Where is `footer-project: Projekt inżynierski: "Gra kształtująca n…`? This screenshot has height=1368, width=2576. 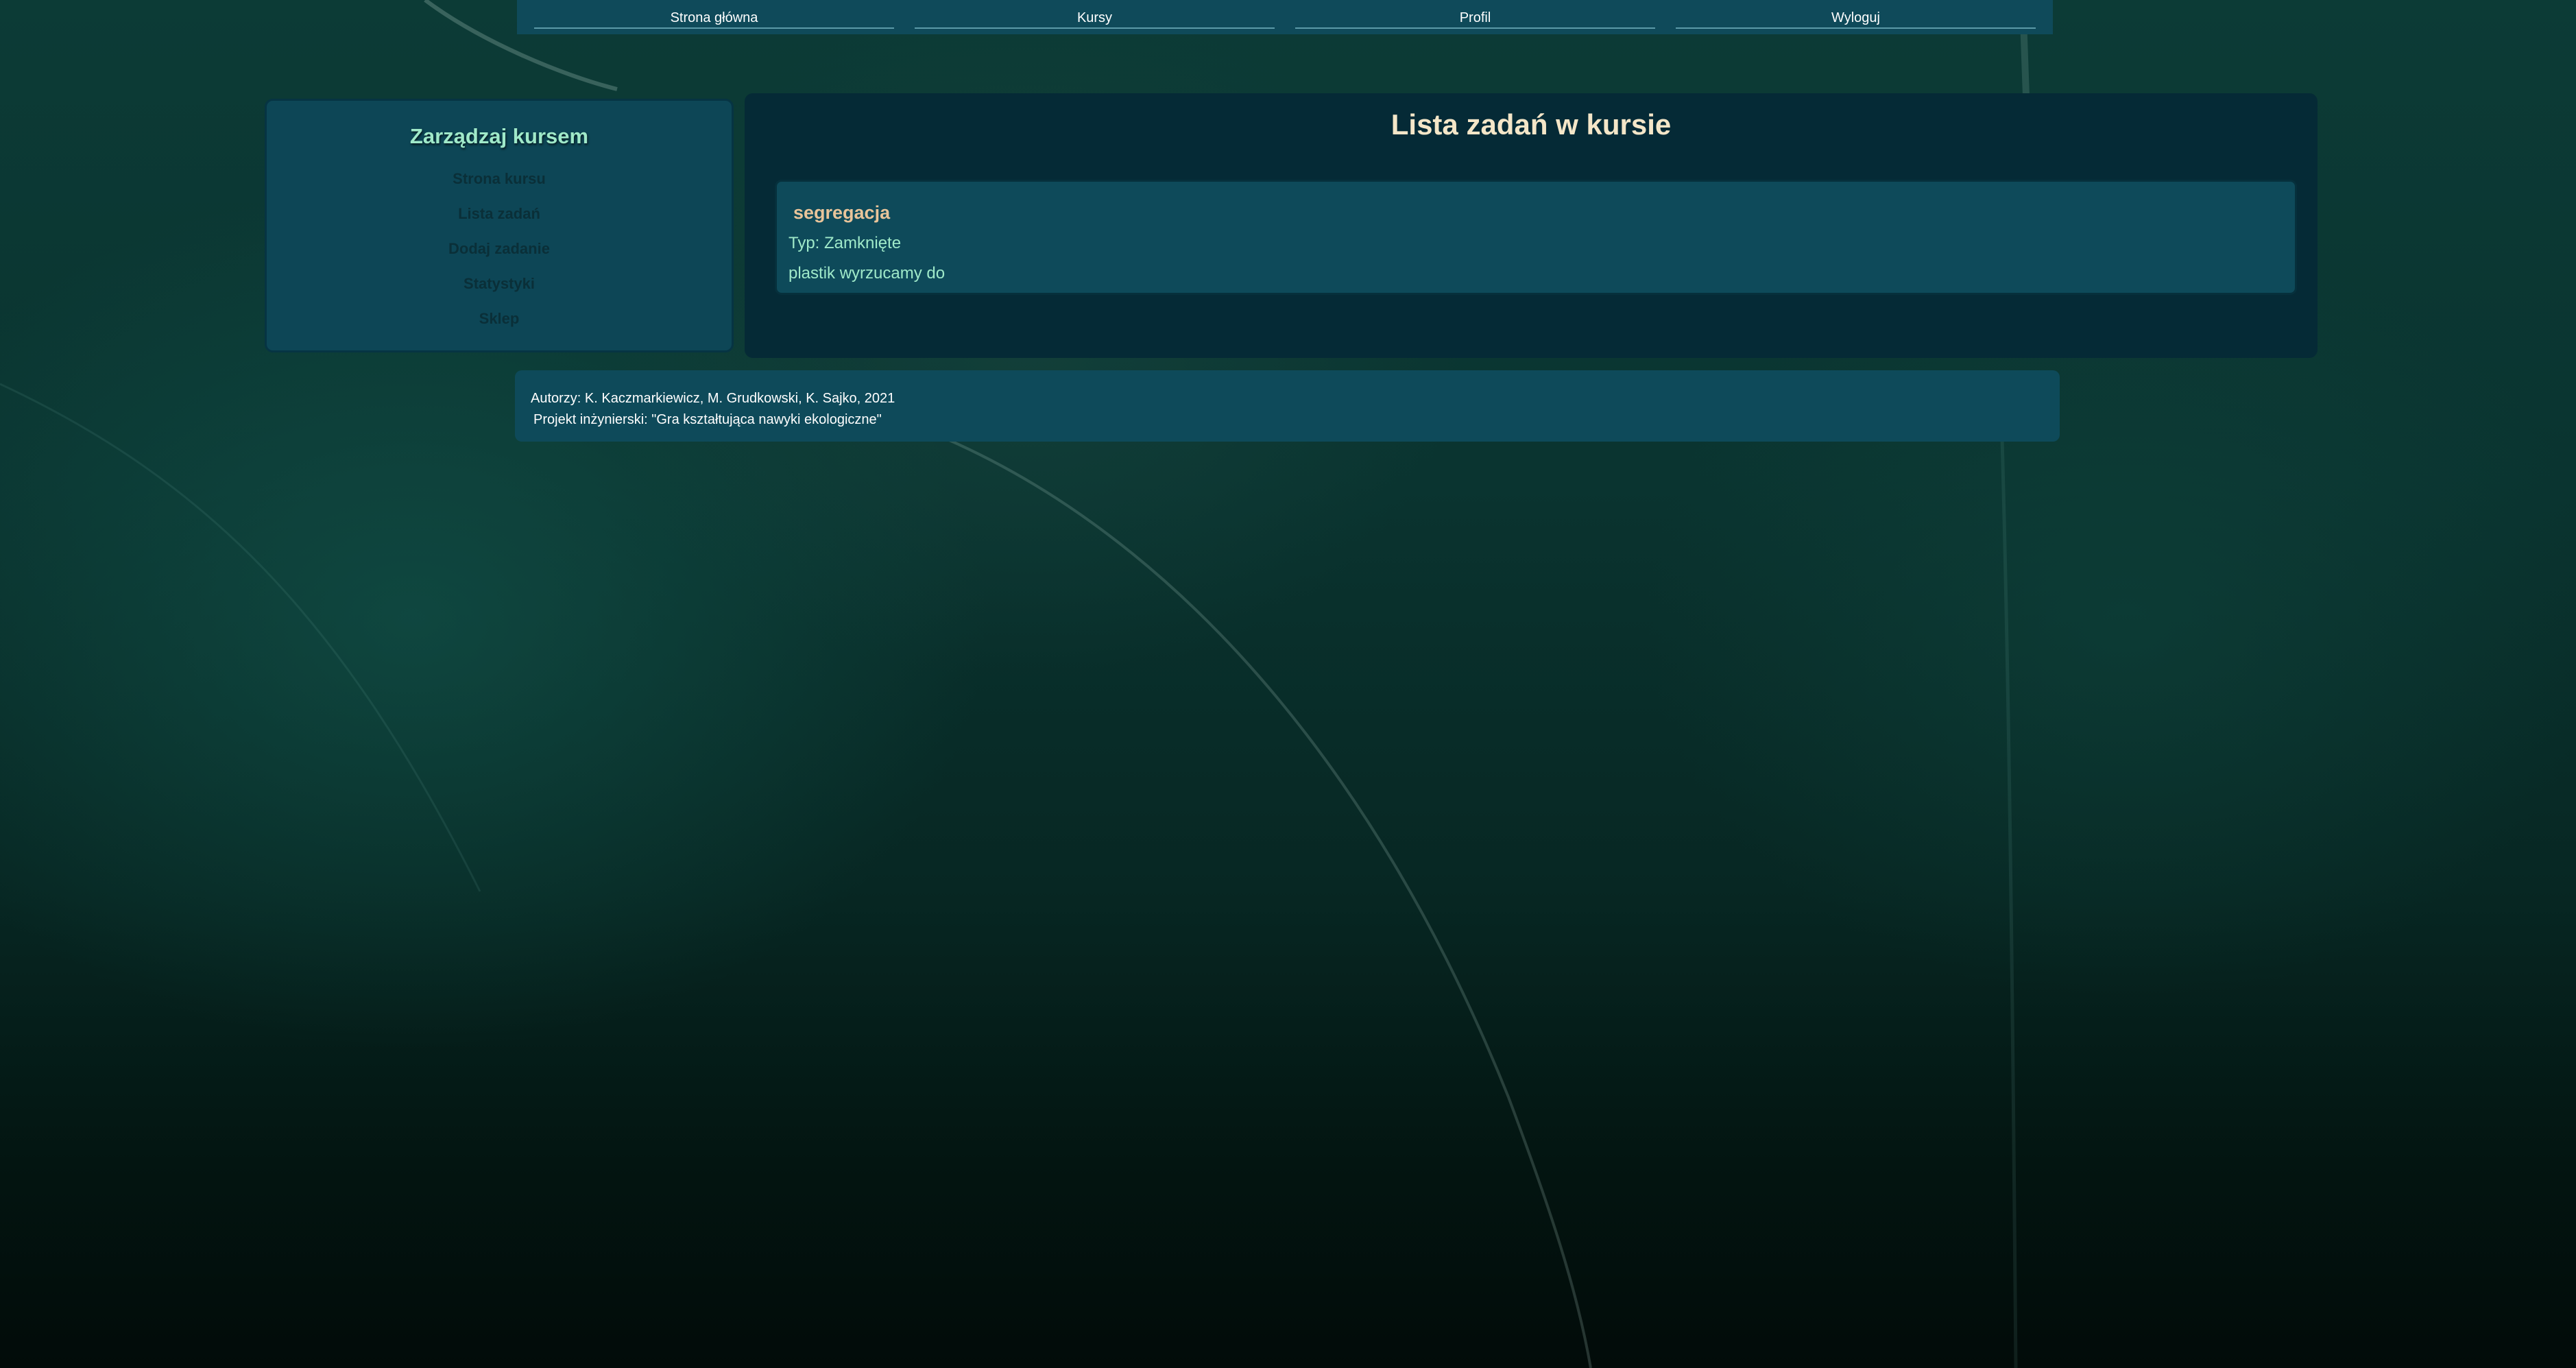 footer-project: Projekt inżynierski: "Gra kształtująca n… is located at coordinates (708, 419).